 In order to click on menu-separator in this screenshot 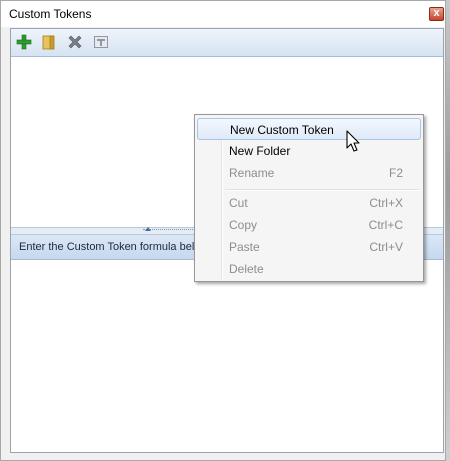, I will do `click(322, 190)`.